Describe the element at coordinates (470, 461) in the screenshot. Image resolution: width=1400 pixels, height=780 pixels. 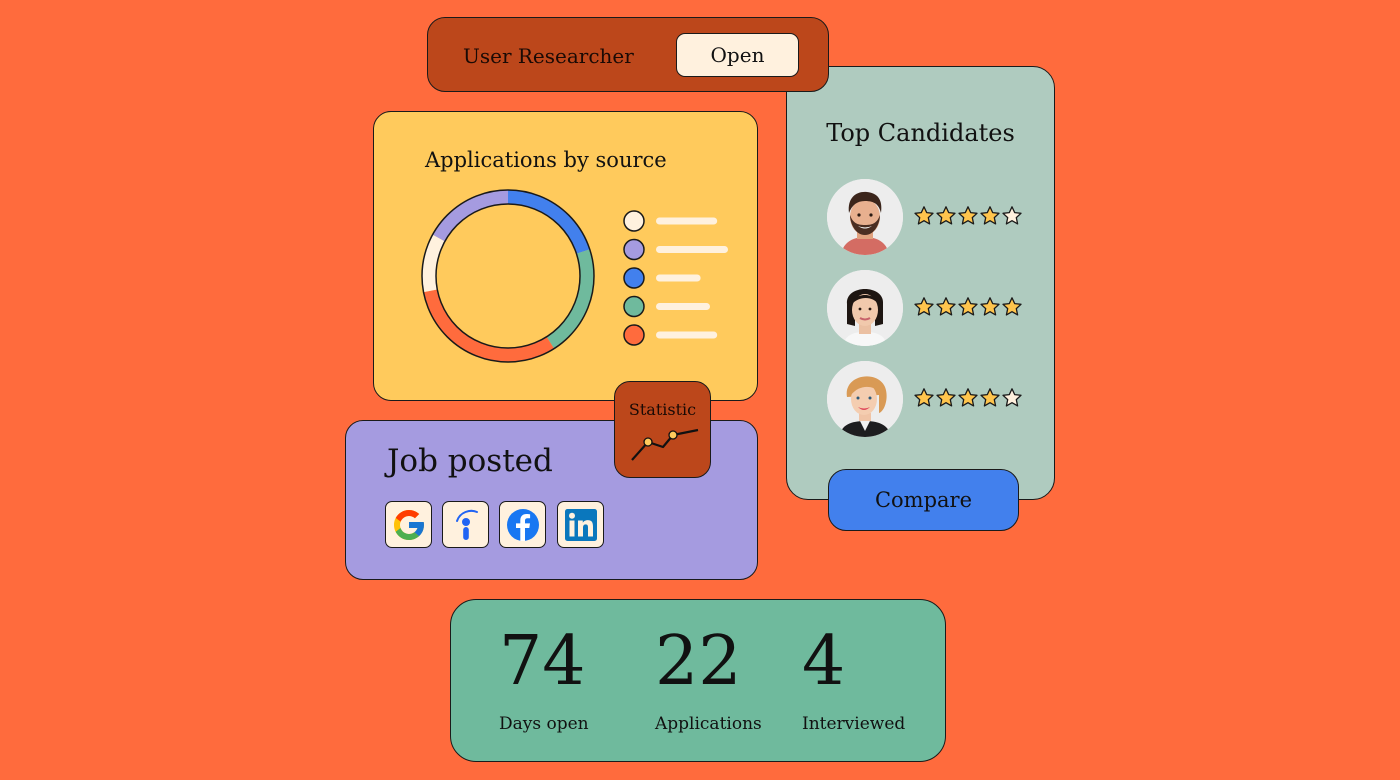
I see `job-posted-title: Job posted` at that location.